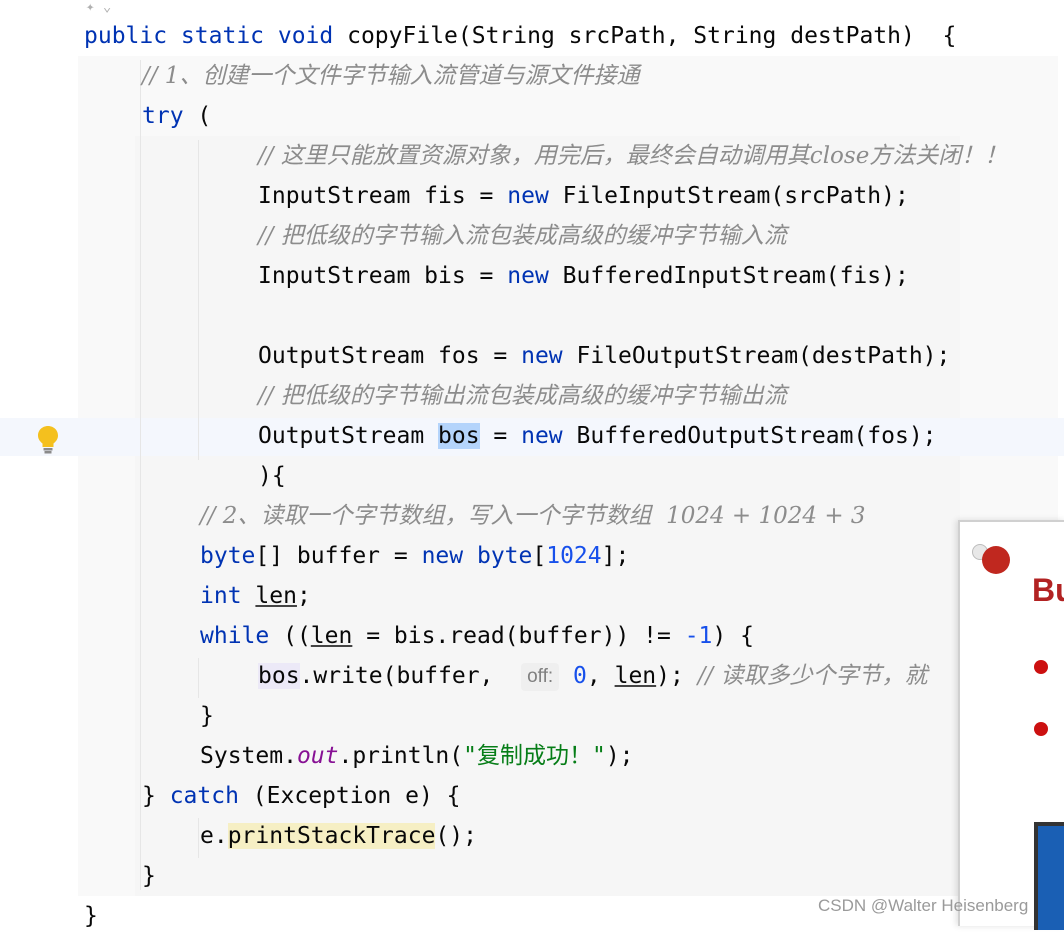  Describe the element at coordinates (600, 676) in the screenshot. I see `code-token: ,` at that location.